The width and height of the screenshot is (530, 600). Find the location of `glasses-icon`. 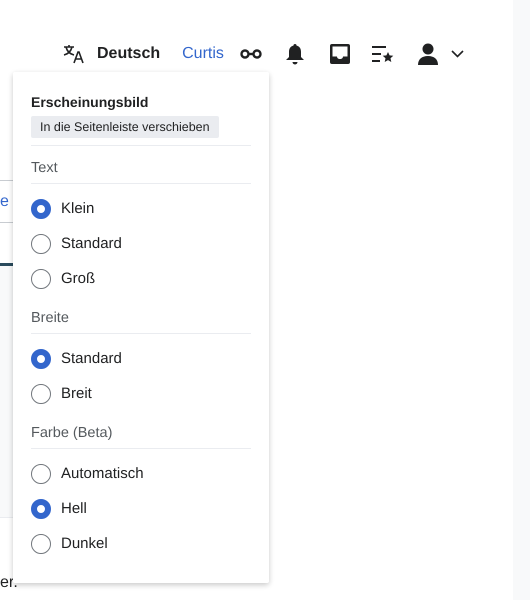

glasses-icon is located at coordinates (251, 54).